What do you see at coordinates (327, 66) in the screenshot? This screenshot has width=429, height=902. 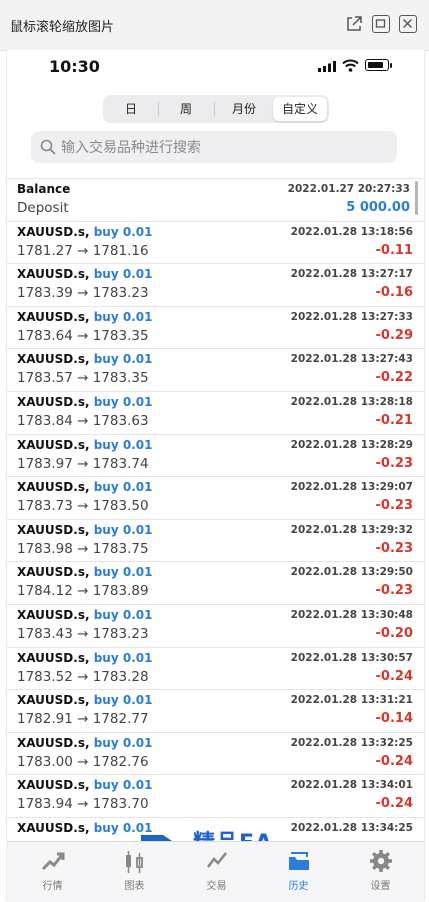 I see `cellular-signal-icon` at bounding box center [327, 66].